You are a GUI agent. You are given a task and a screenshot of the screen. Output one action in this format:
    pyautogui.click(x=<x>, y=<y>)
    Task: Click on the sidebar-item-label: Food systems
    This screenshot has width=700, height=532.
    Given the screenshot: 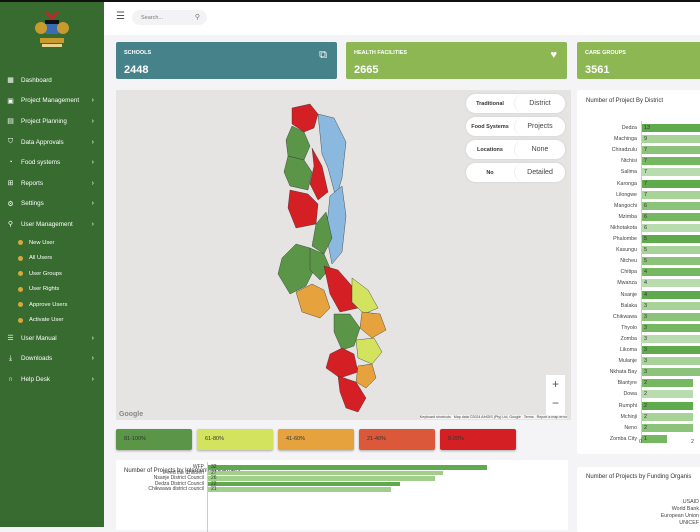 What is the action you would take?
    pyautogui.click(x=41, y=163)
    